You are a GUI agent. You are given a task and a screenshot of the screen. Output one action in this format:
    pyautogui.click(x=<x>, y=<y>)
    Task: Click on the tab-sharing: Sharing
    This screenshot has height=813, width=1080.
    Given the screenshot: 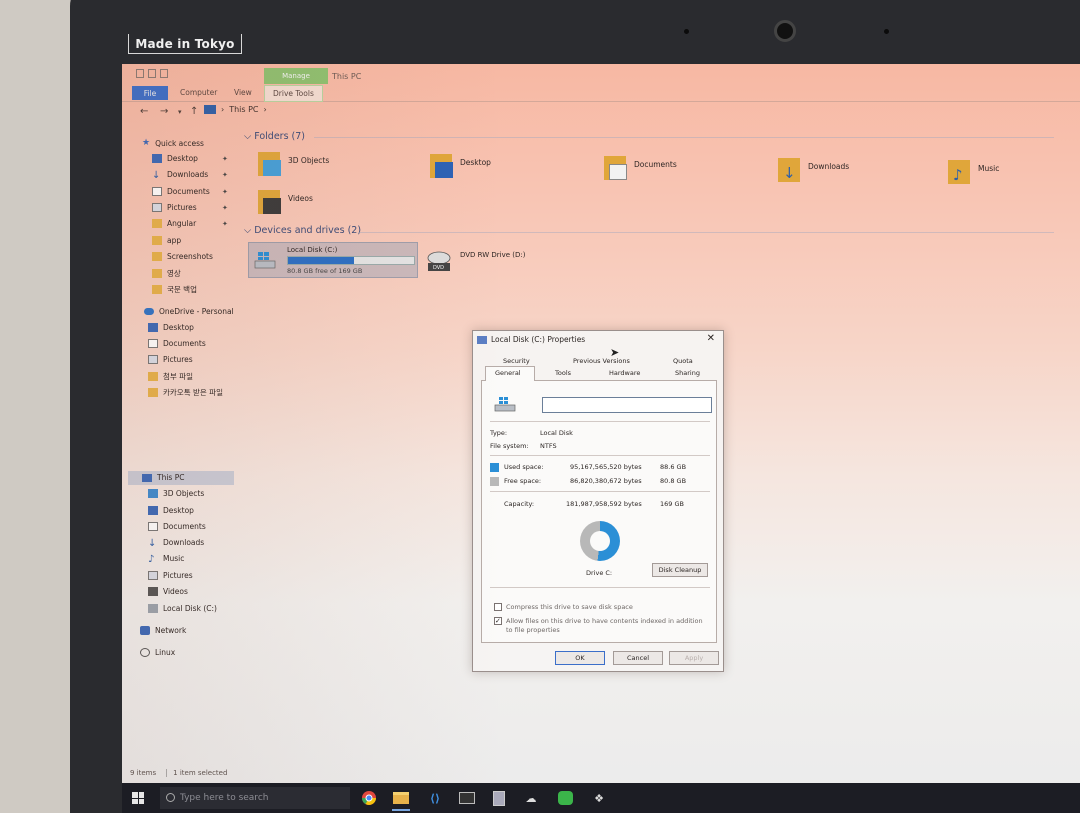 What is the action you would take?
    pyautogui.click(x=687, y=373)
    